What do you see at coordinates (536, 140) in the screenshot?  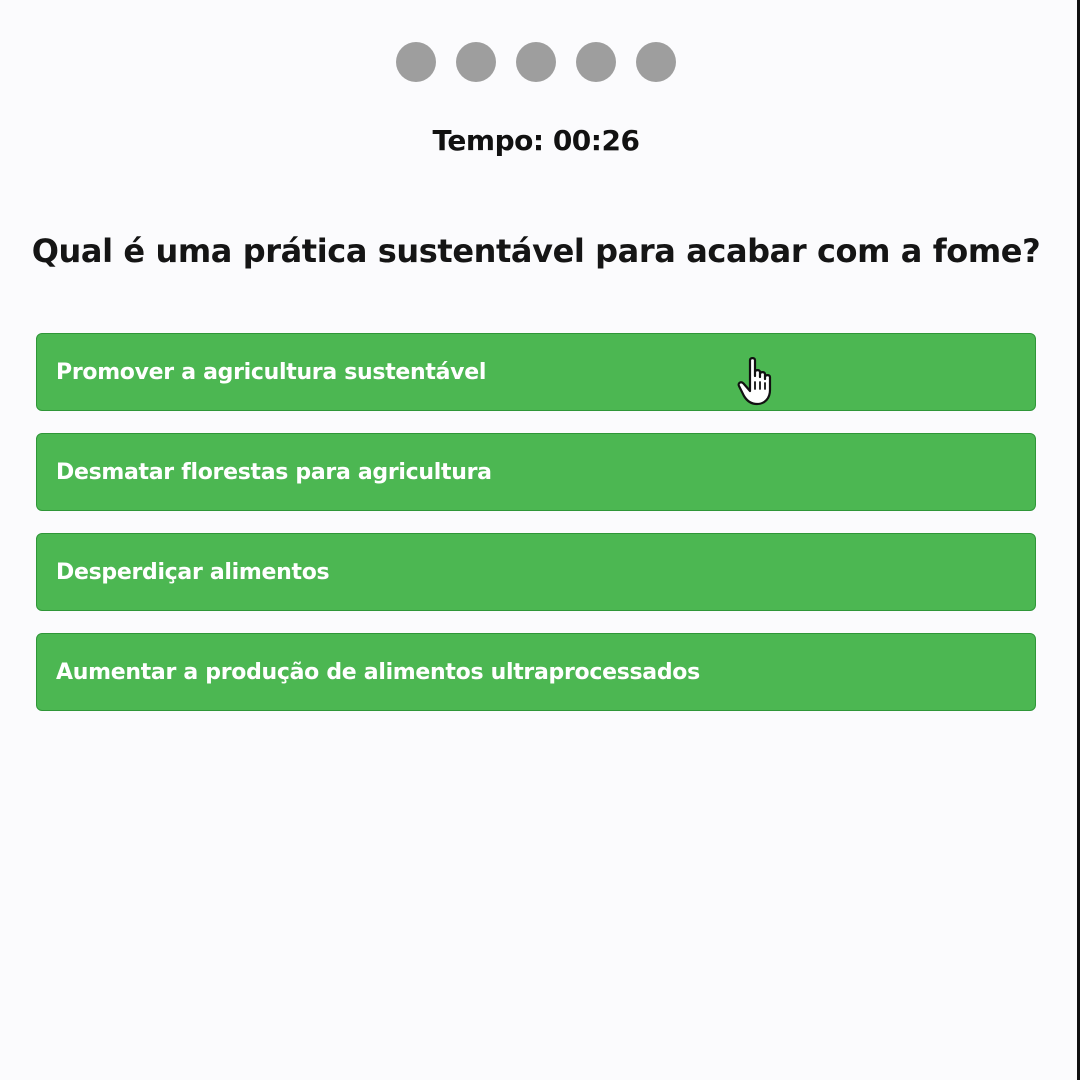 I see `timer-label: Tempo: 00:26` at bounding box center [536, 140].